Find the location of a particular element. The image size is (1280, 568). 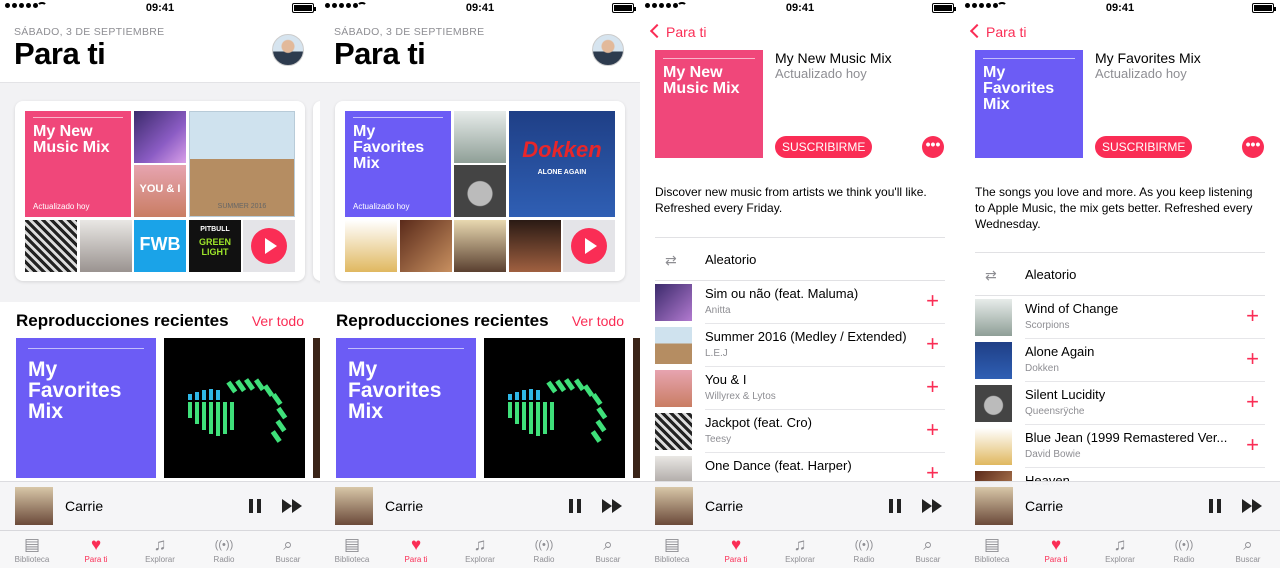

track-row: You & I Willyrex & Lytos + is located at coordinates (800, 388).